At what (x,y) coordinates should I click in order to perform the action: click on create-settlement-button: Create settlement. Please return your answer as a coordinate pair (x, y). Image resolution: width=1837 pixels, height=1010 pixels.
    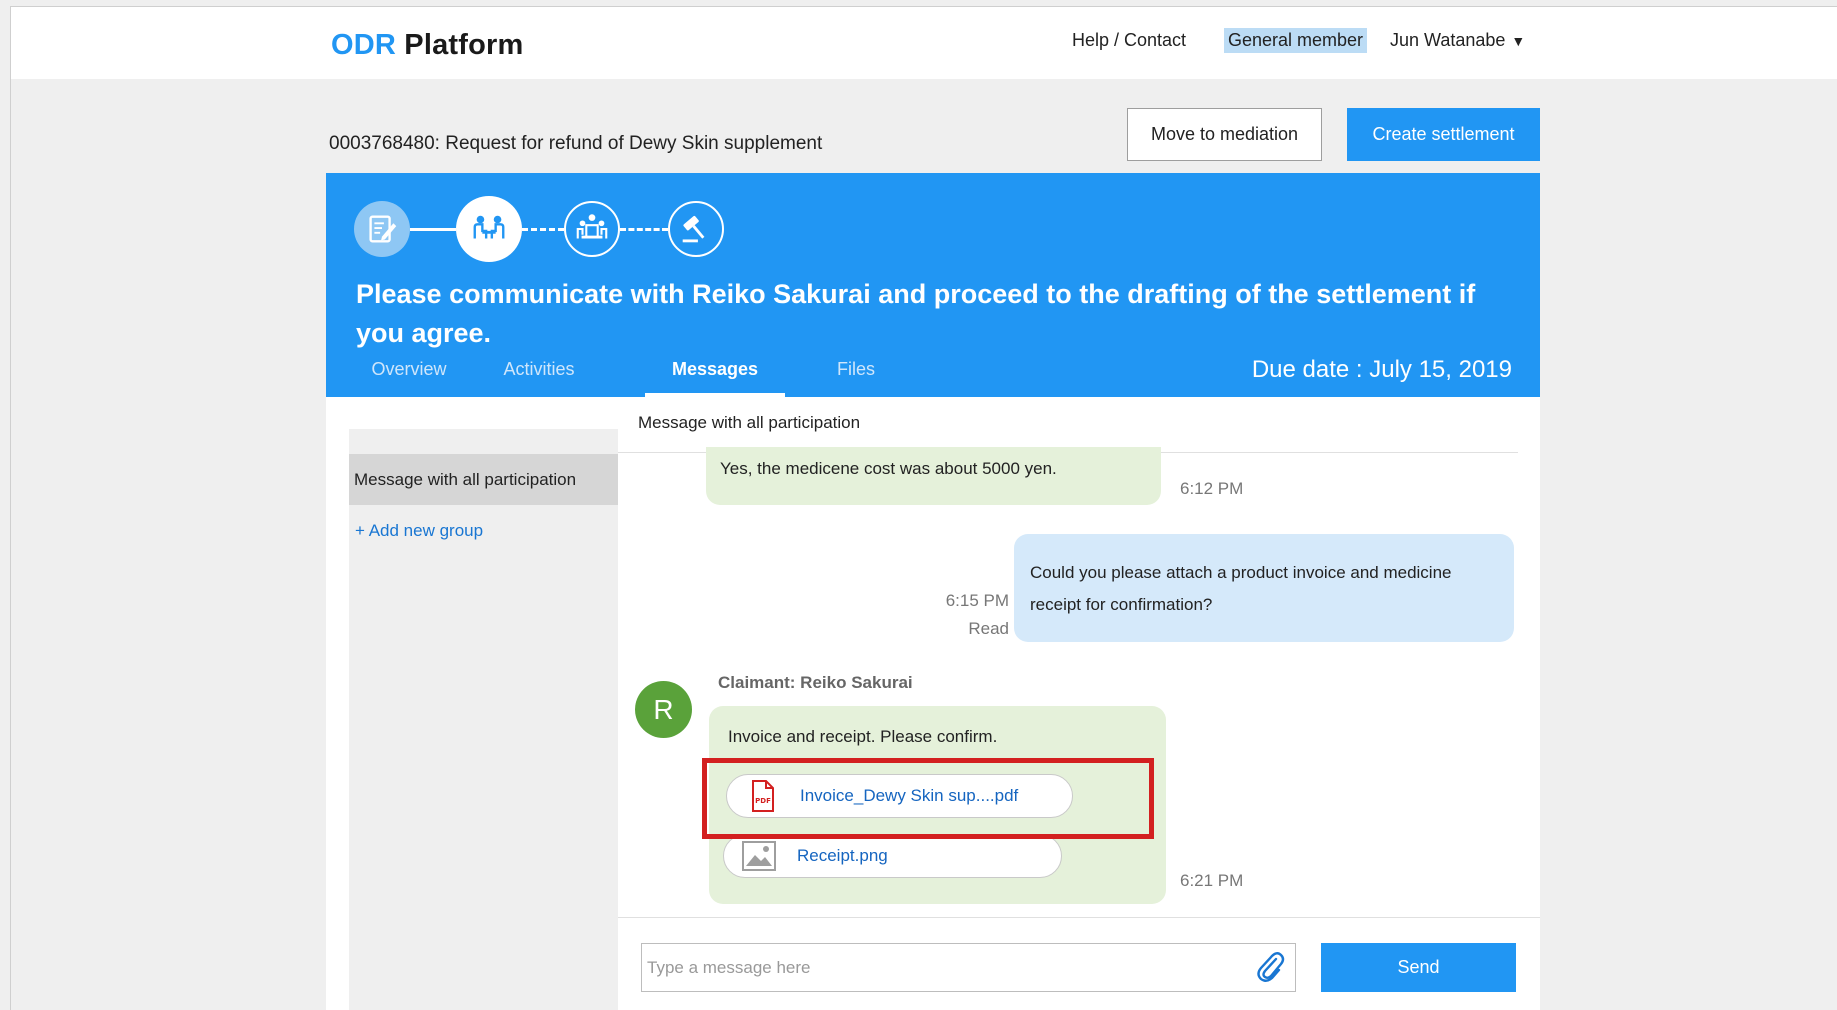
    Looking at the image, I should click on (1443, 134).